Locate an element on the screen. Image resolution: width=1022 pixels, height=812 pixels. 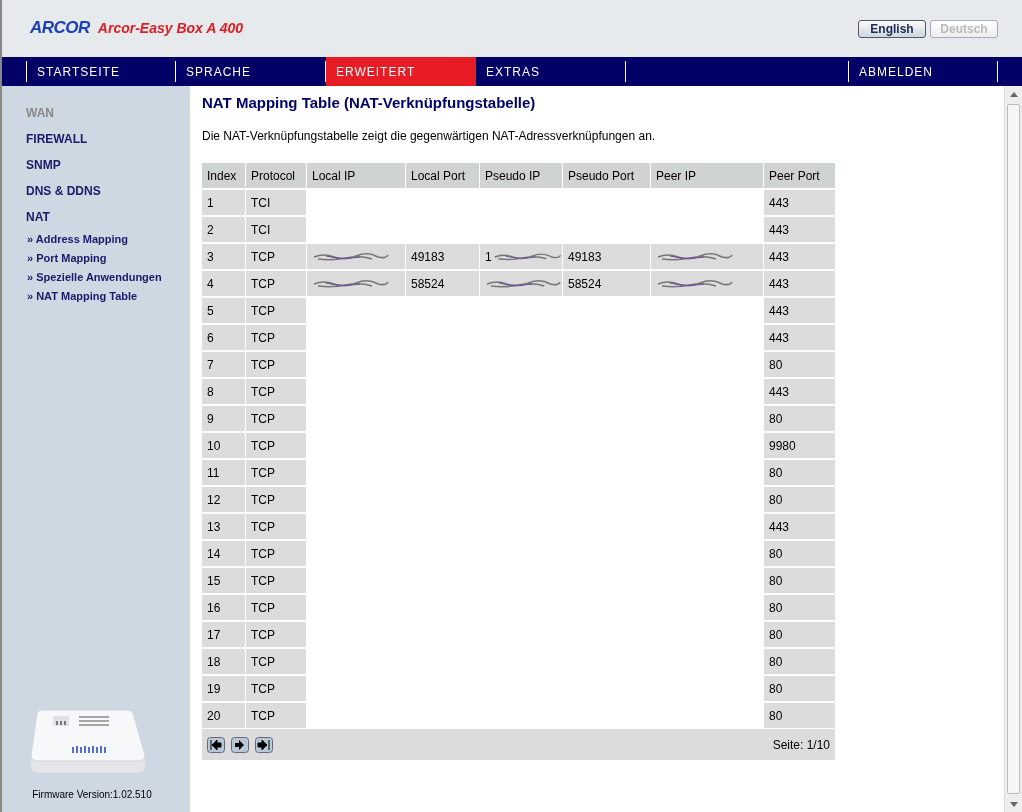
scrollbar is located at coordinates (1013, 449).